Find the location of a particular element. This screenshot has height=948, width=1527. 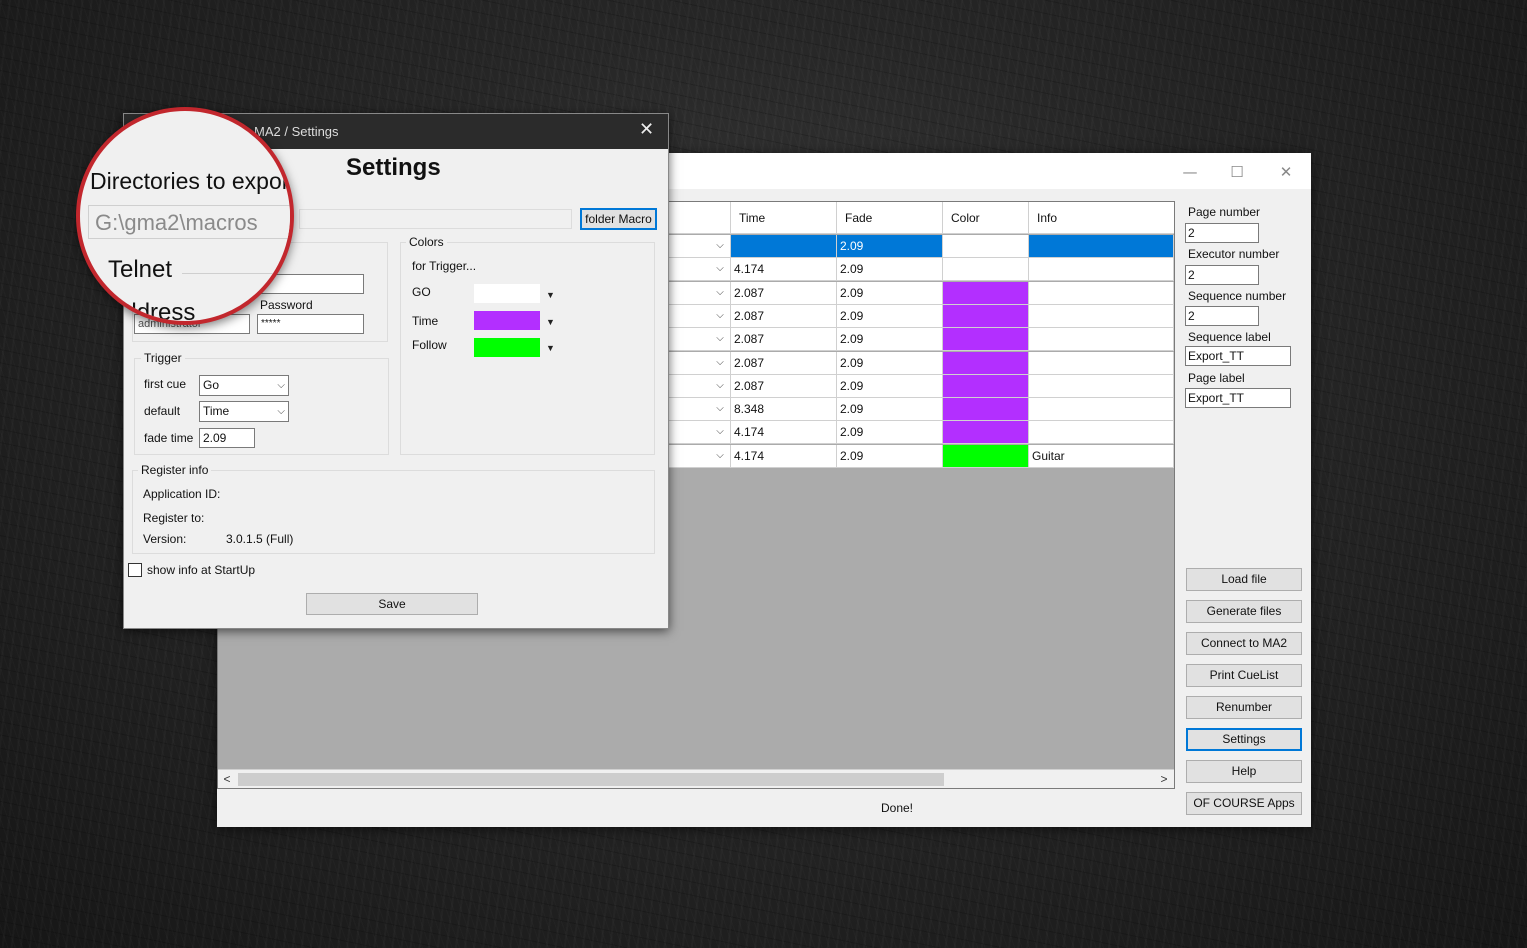

default-select: Time ⌵ is located at coordinates (244, 411).